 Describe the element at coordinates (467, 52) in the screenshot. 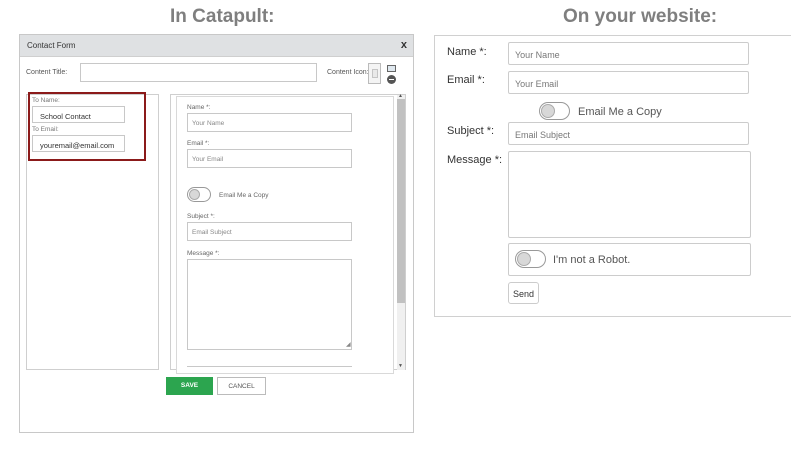

I see `web-name-label: Name *:` at that location.